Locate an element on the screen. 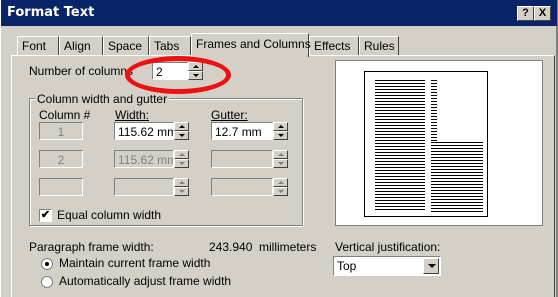 This screenshot has width=558, height=297. column-1-width-spinner is located at coordinates (181, 131).